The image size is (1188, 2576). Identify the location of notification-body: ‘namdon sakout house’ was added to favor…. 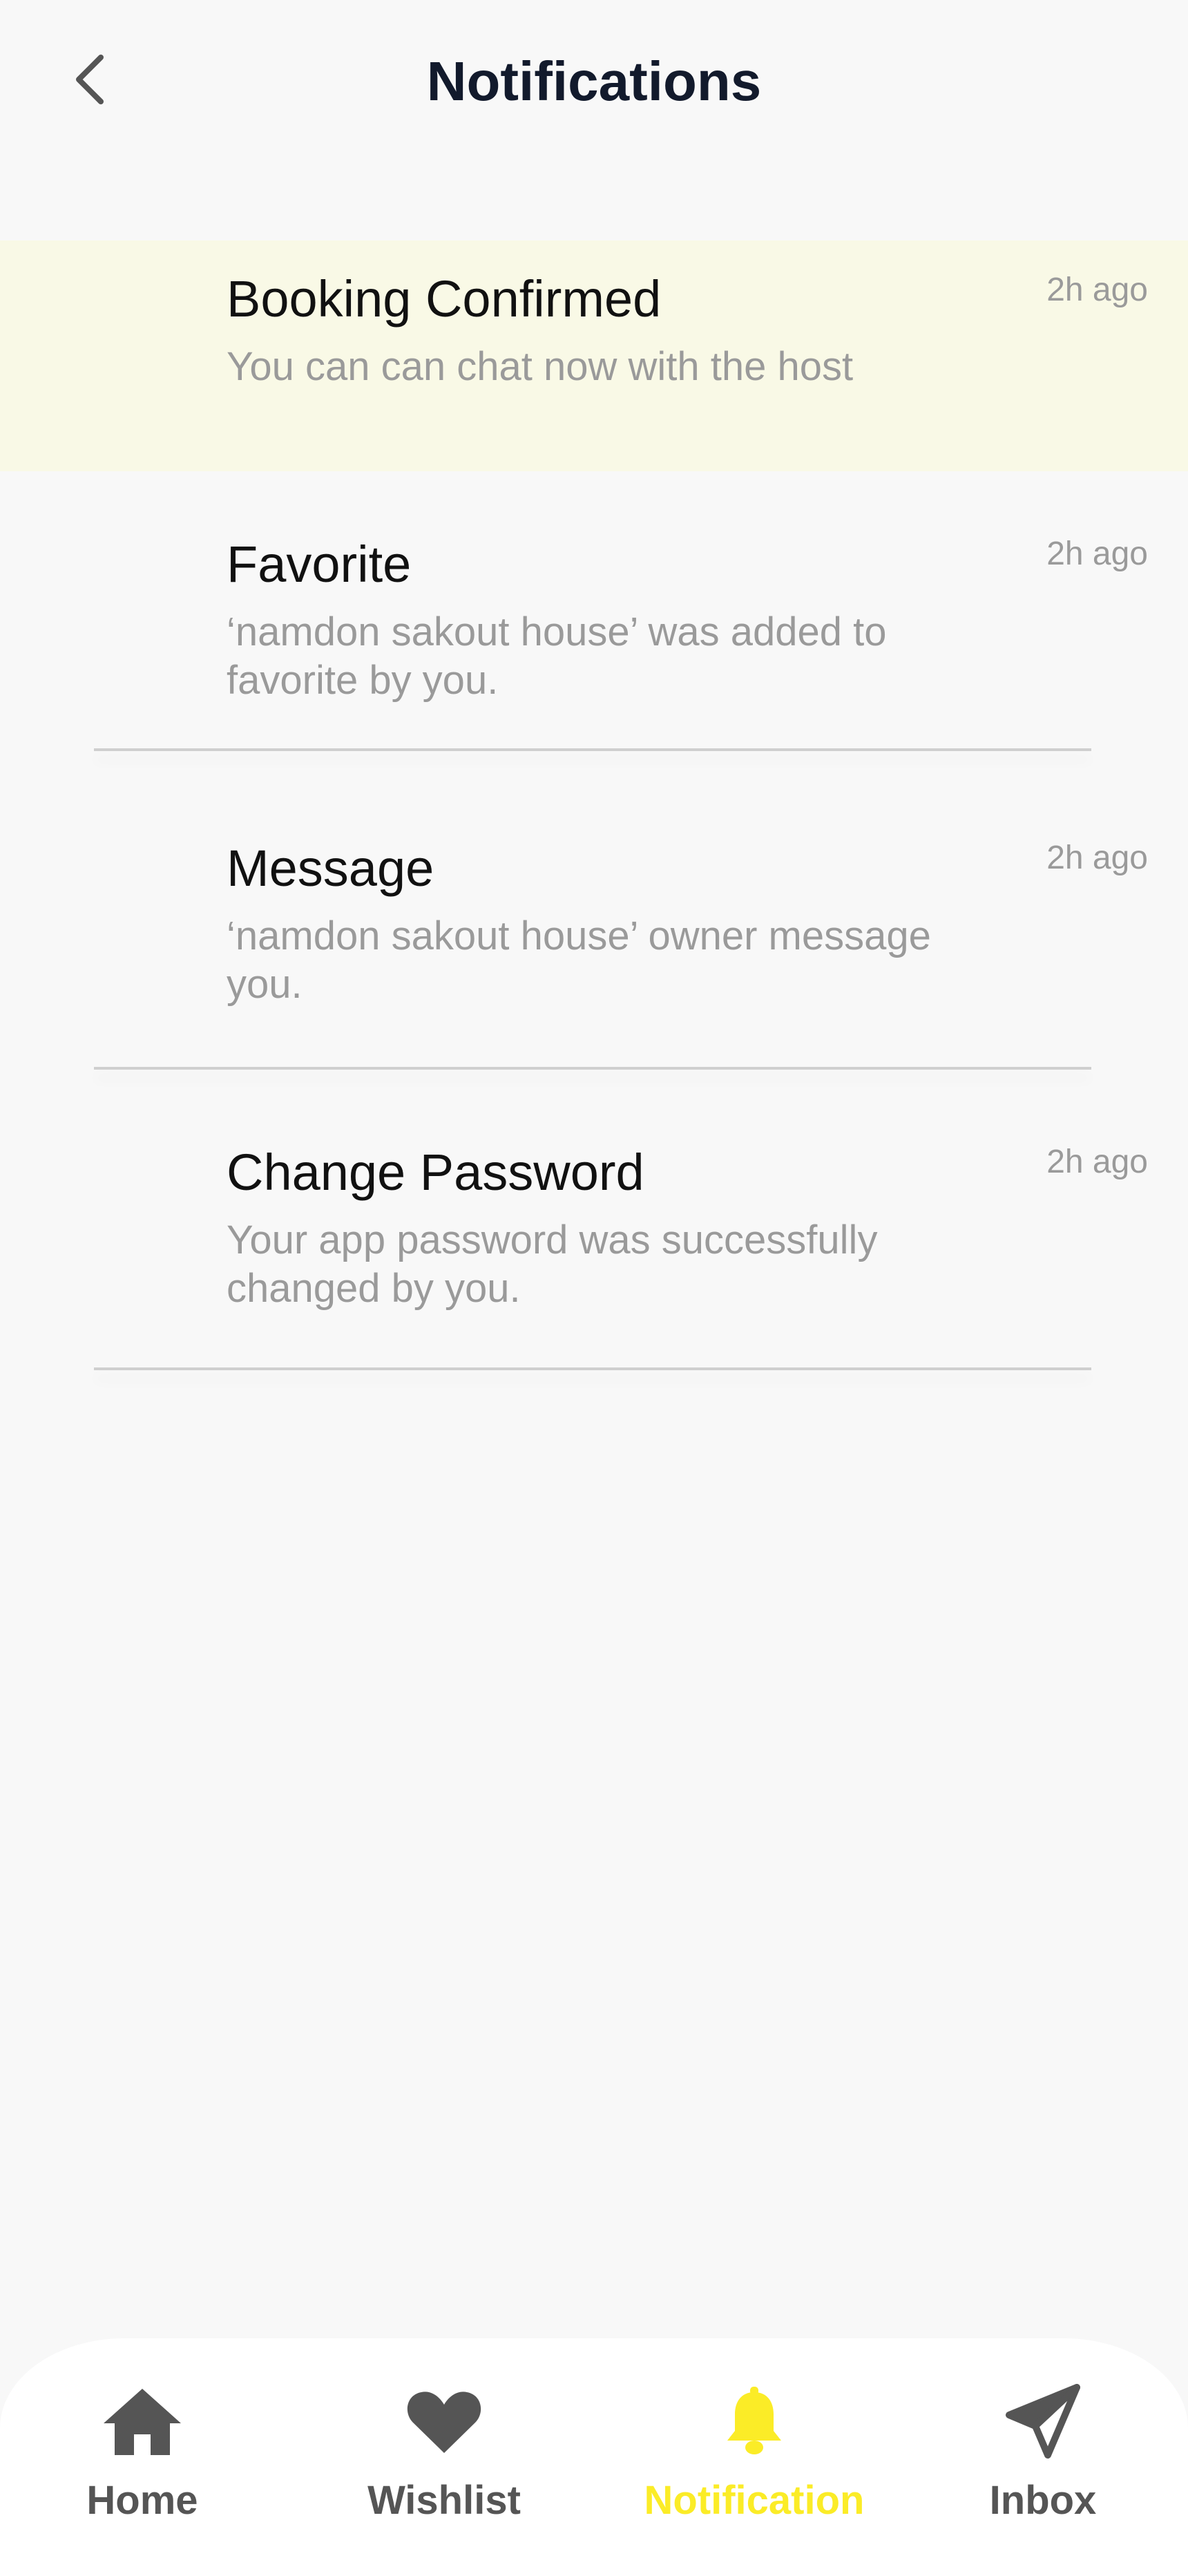
(557, 656).